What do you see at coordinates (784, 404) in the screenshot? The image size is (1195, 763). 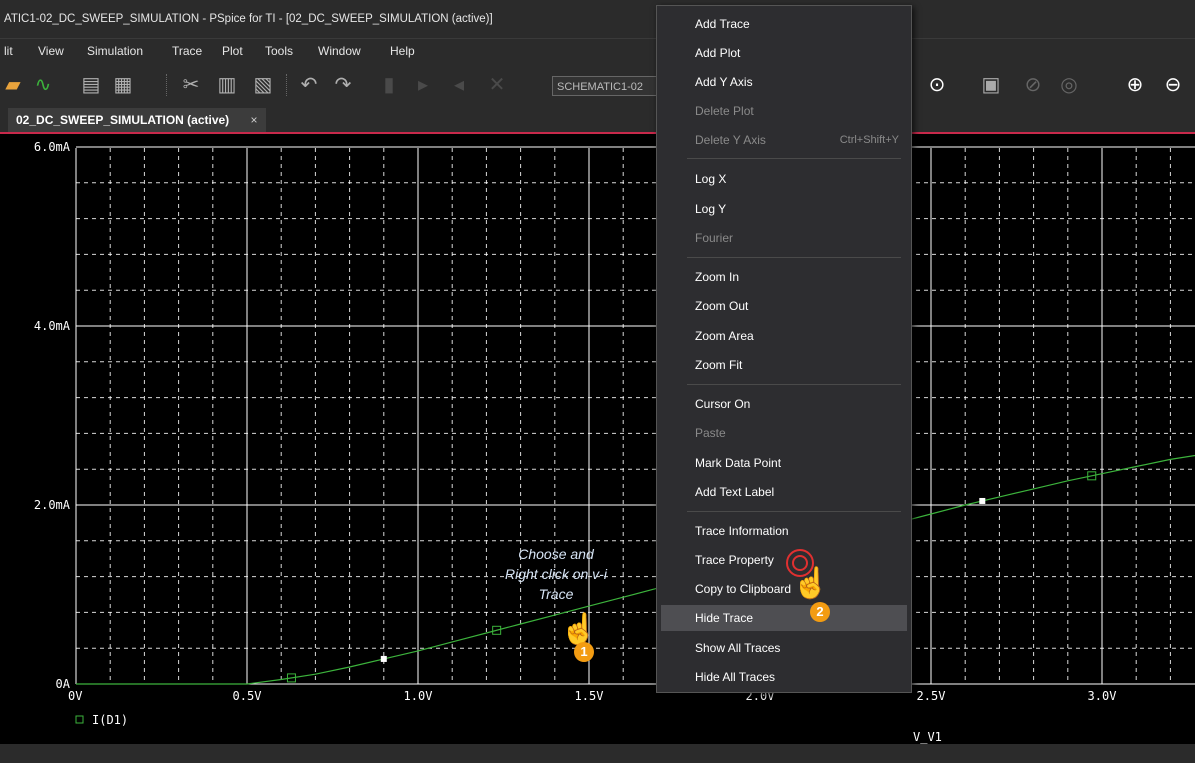 I see `menu-item-cursor-on: Cursor On` at bounding box center [784, 404].